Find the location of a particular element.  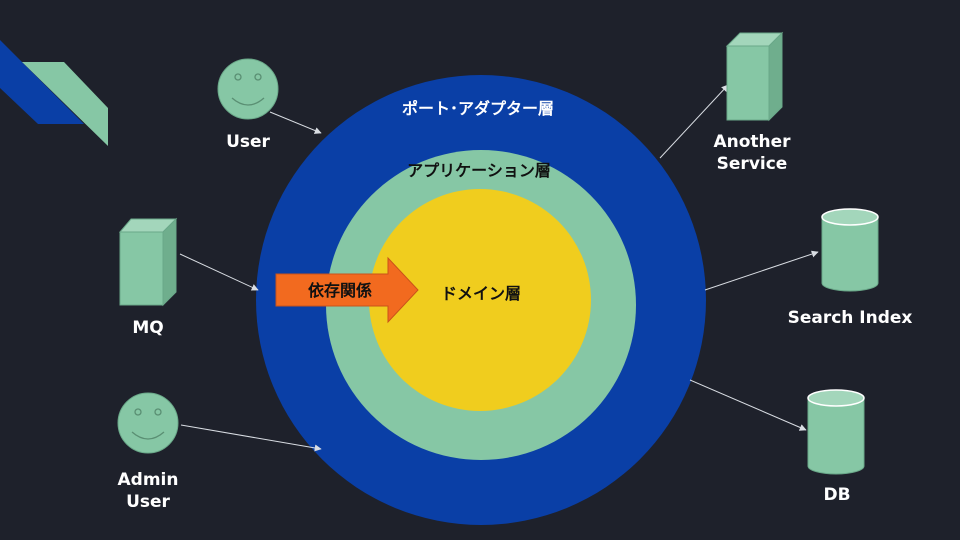

db-node: DB is located at coordinates (836, 447).